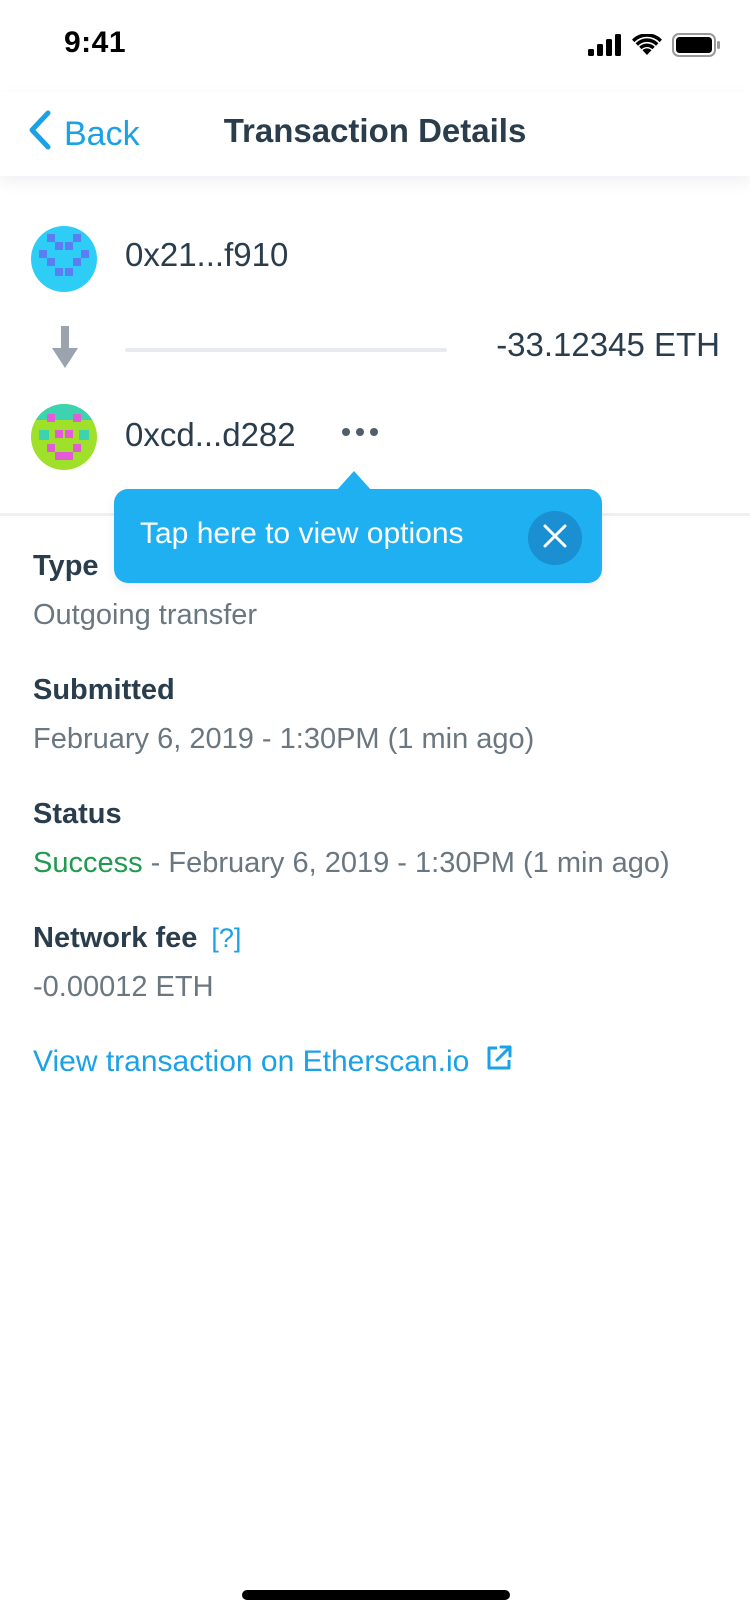  Describe the element at coordinates (115, 938) in the screenshot. I see `fee-label: Network fee` at that location.